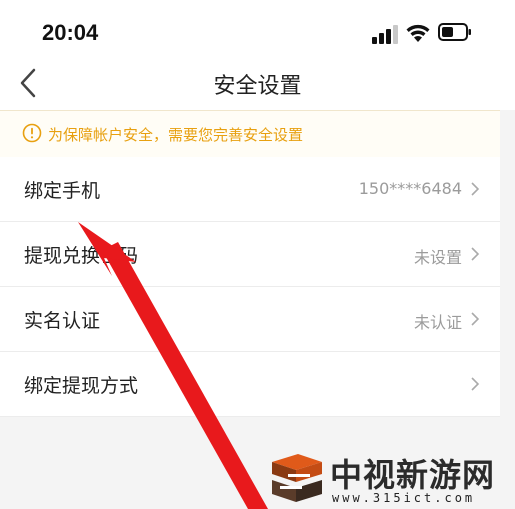 The image size is (515, 509). What do you see at coordinates (62, 191) in the screenshot?
I see `row-label: 绑定手机` at bounding box center [62, 191].